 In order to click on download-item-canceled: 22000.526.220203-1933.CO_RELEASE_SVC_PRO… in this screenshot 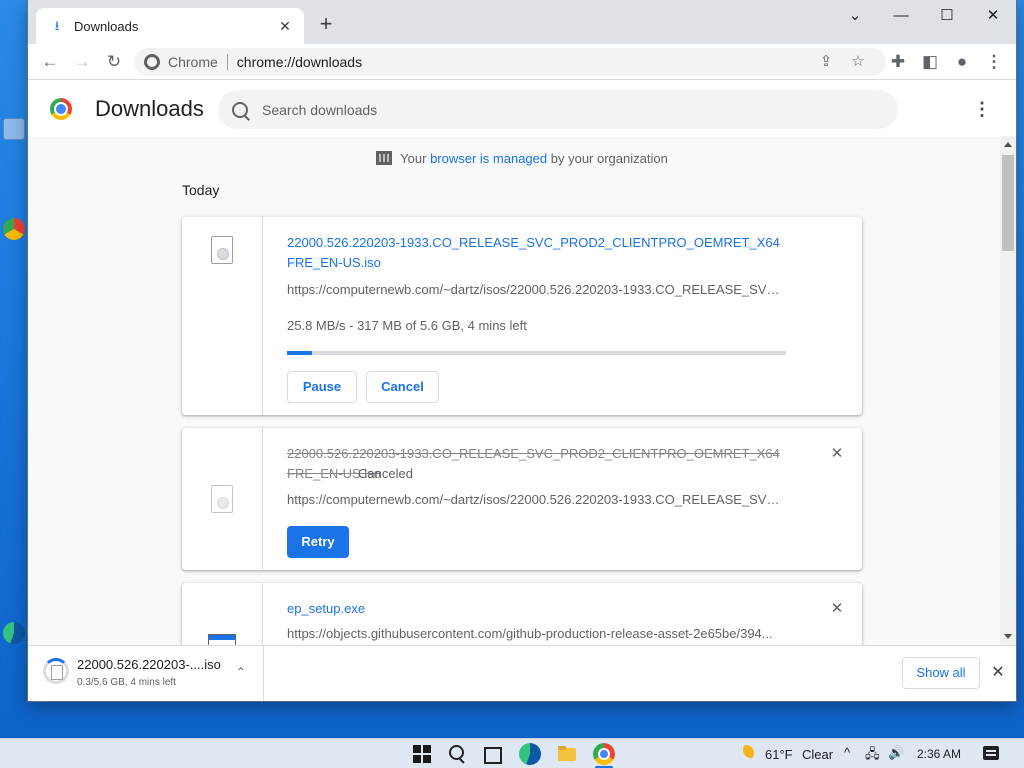, I will do `click(522, 499)`.